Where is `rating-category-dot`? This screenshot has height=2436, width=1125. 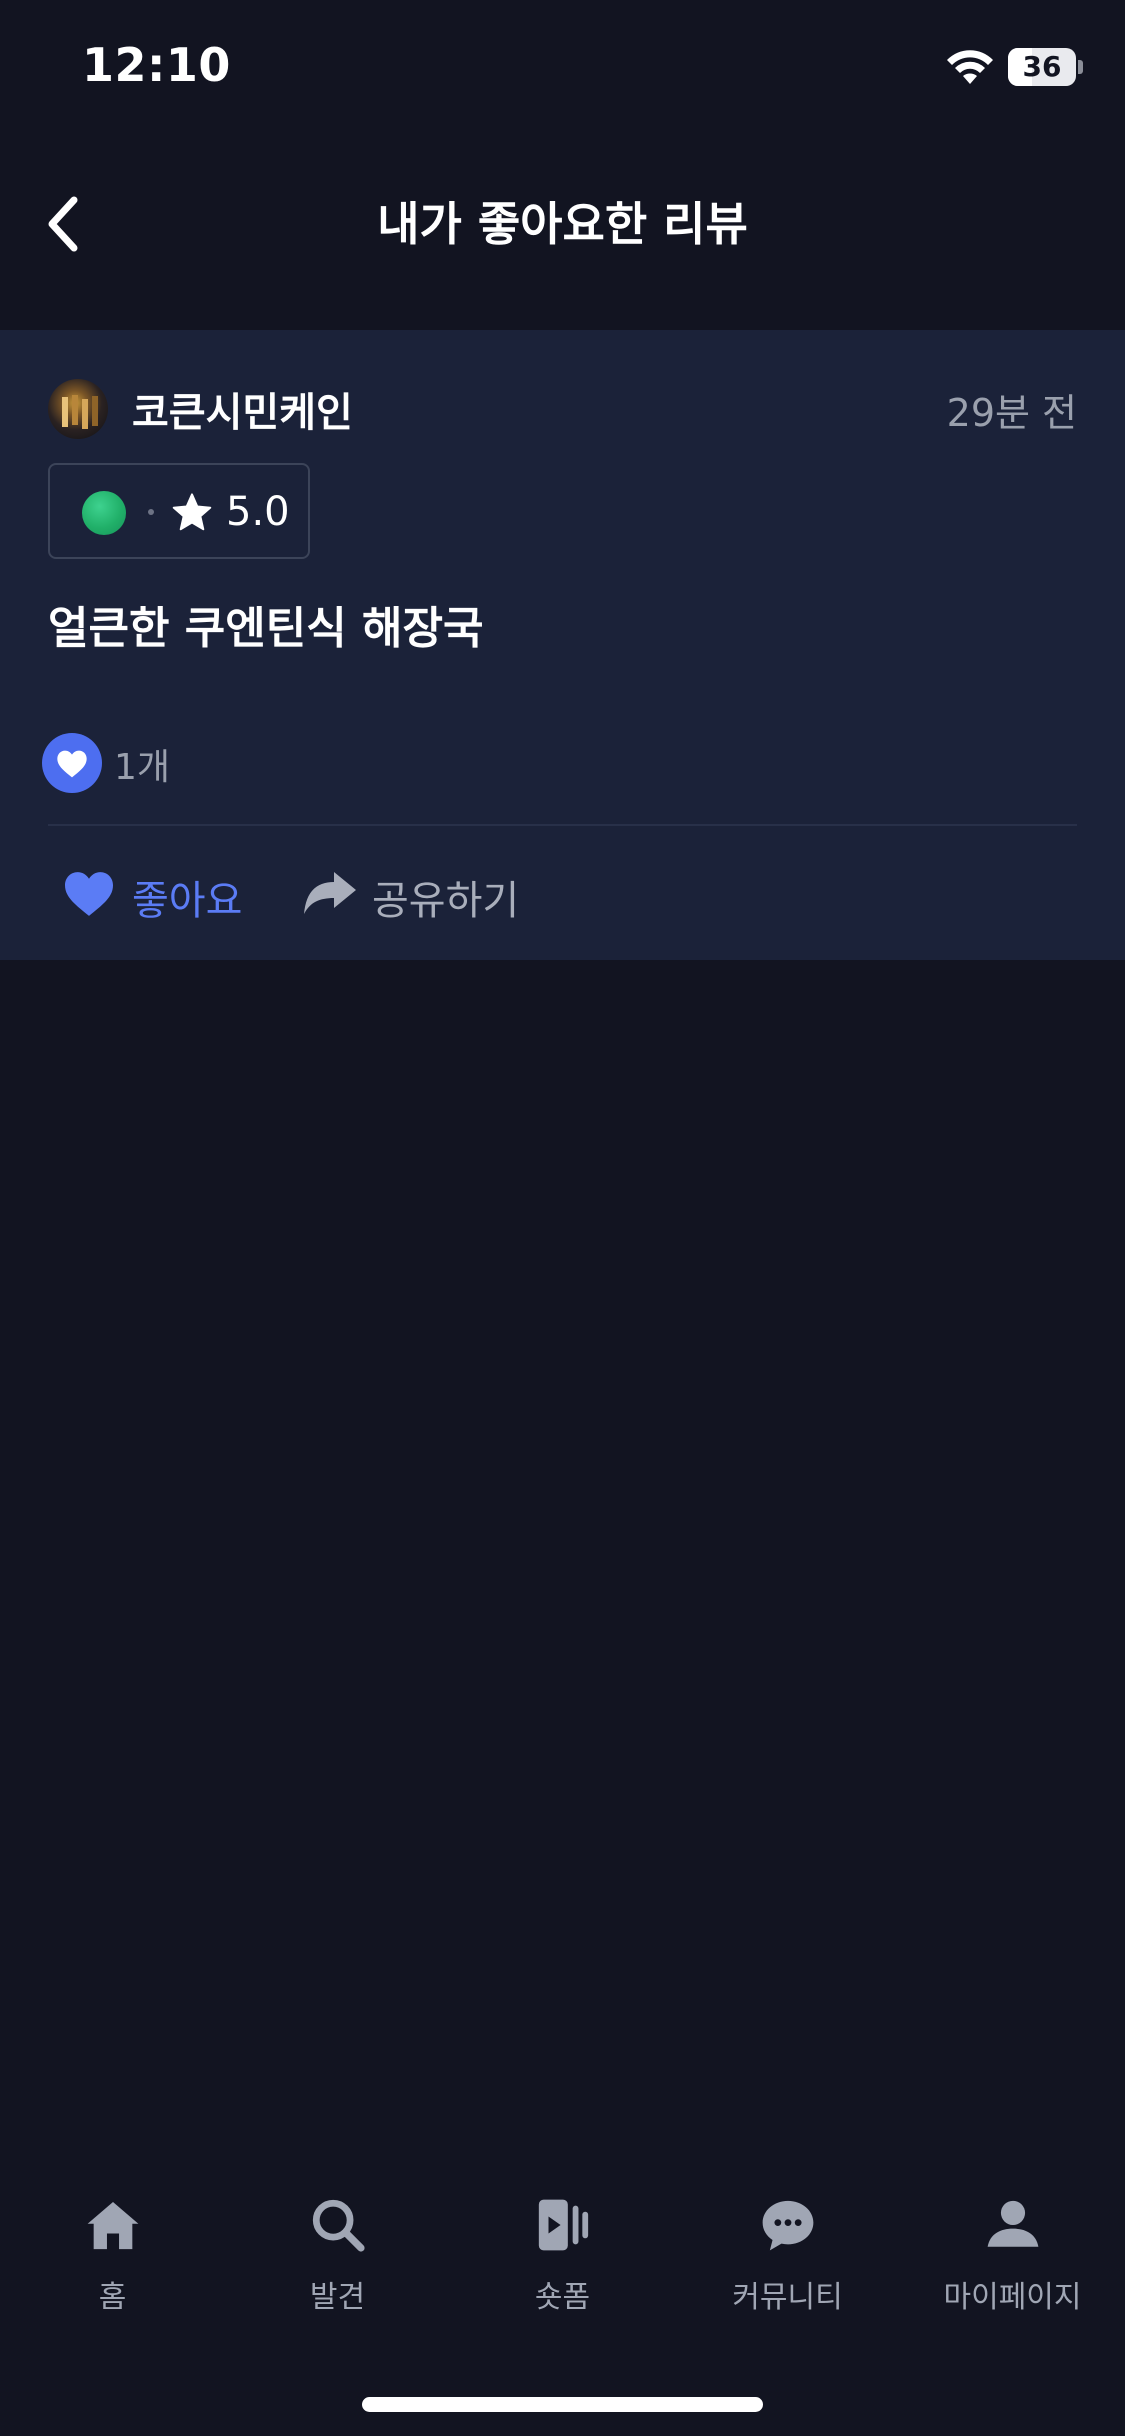 rating-category-dot is located at coordinates (104, 513).